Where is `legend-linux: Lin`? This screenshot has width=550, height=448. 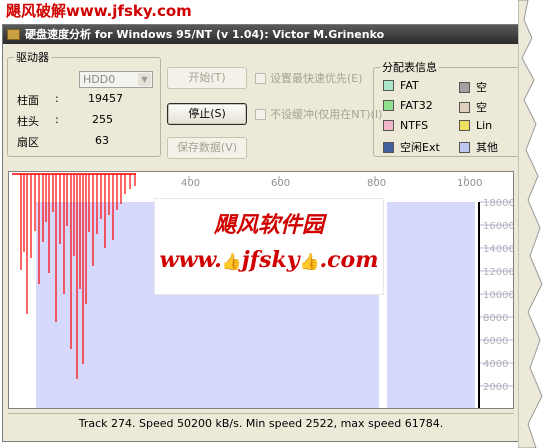
legend-linux: Lin is located at coordinates (475, 125).